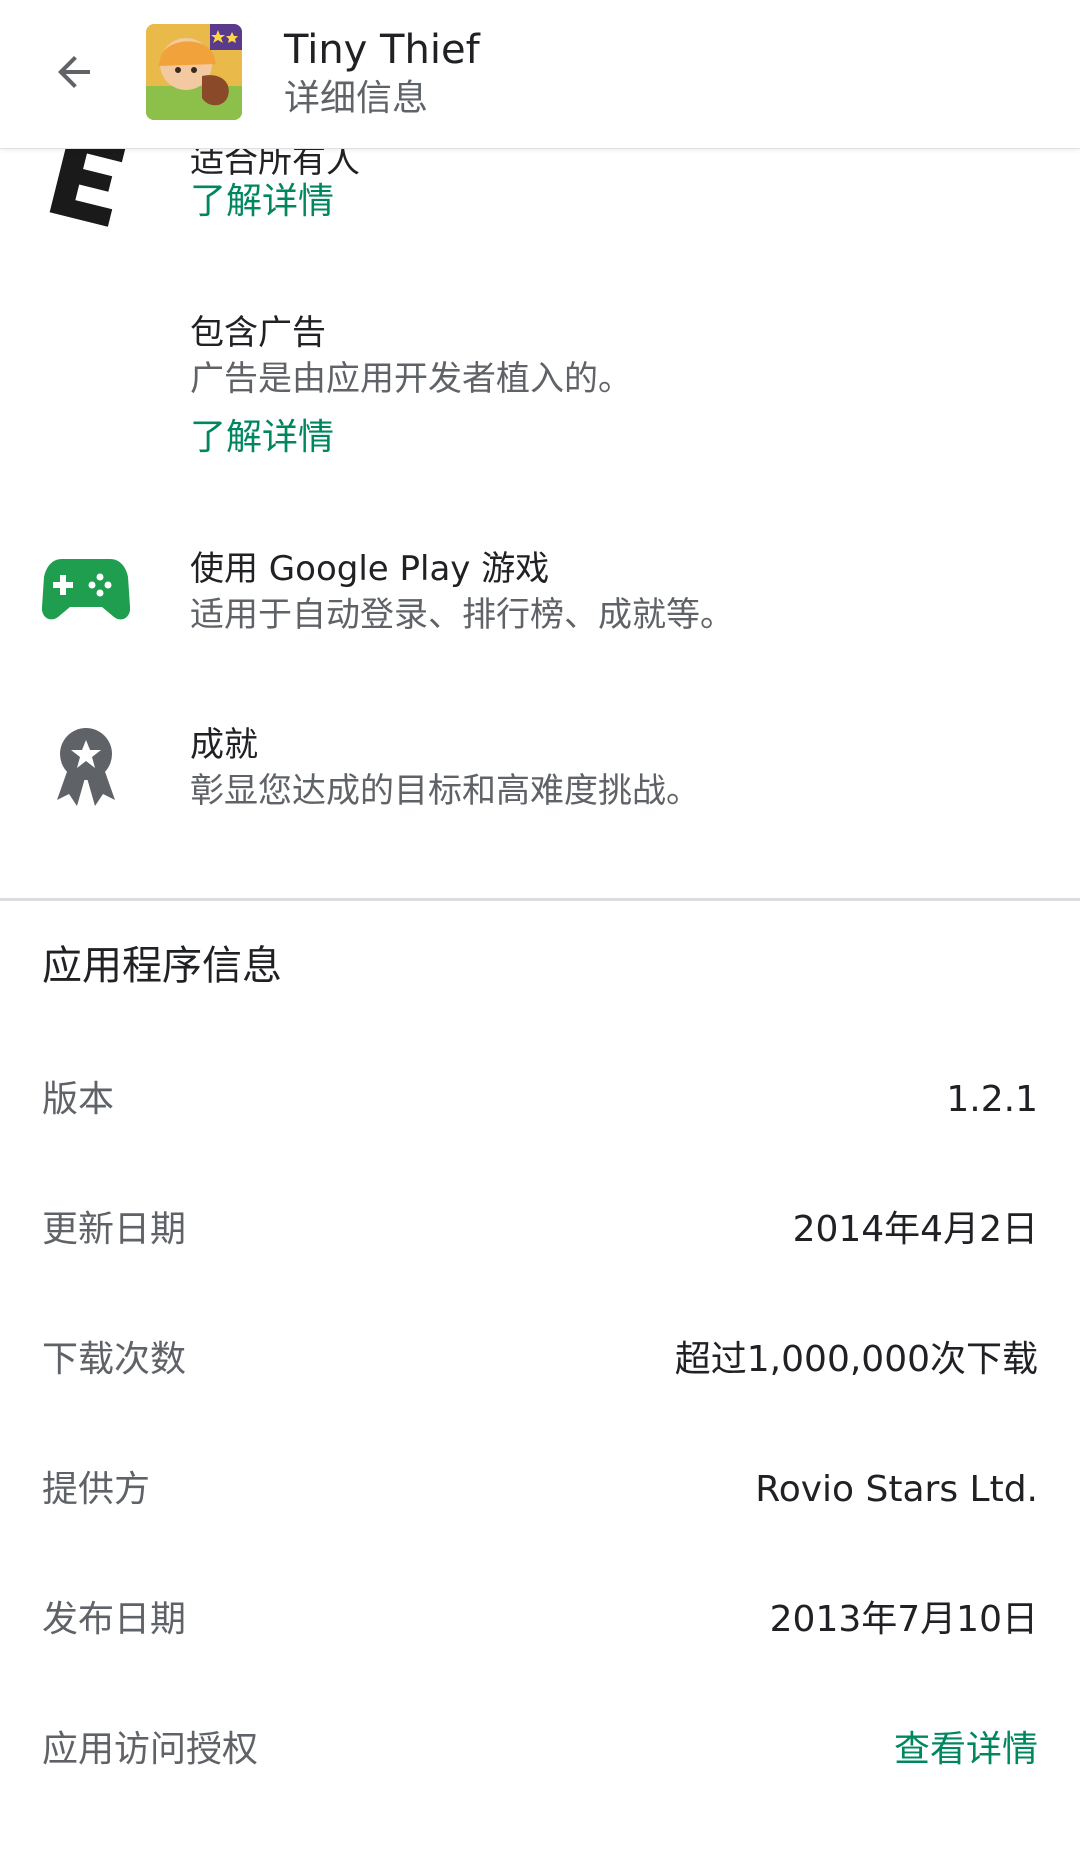  What do you see at coordinates (540, 1230) in the screenshot?
I see `info-row-updated: 更新日期 2014年4月2日` at bounding box center [540, 1230].